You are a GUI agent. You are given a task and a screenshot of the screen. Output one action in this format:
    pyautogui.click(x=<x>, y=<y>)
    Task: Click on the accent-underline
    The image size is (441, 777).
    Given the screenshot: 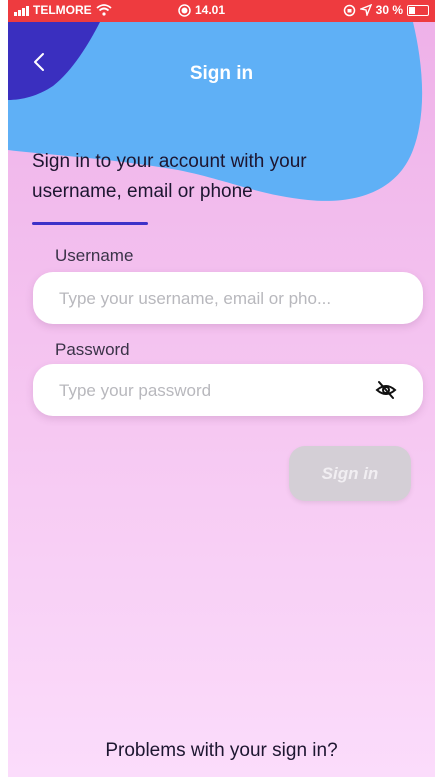 What is the action you would take?
    pyautogui.click(x=90, y=223)
    